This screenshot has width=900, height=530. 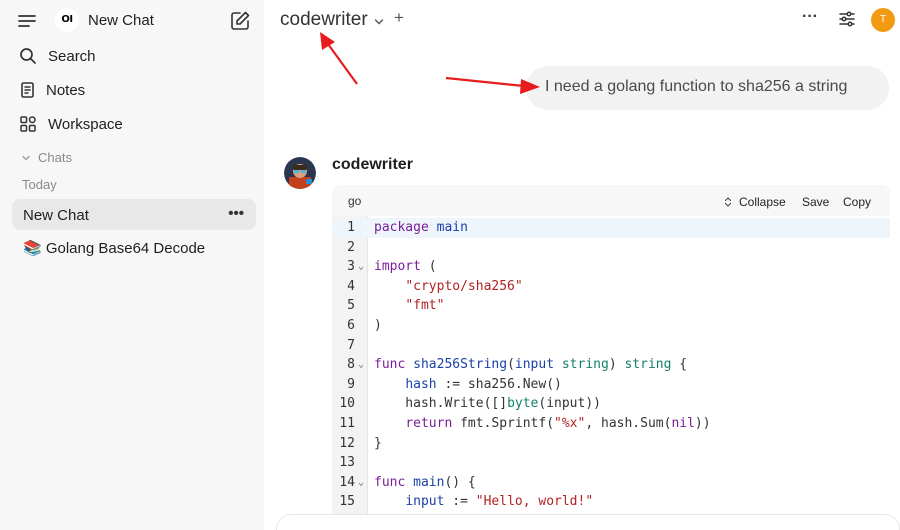 I want to click on code-text: func main() {, so click(x=425, y=482).